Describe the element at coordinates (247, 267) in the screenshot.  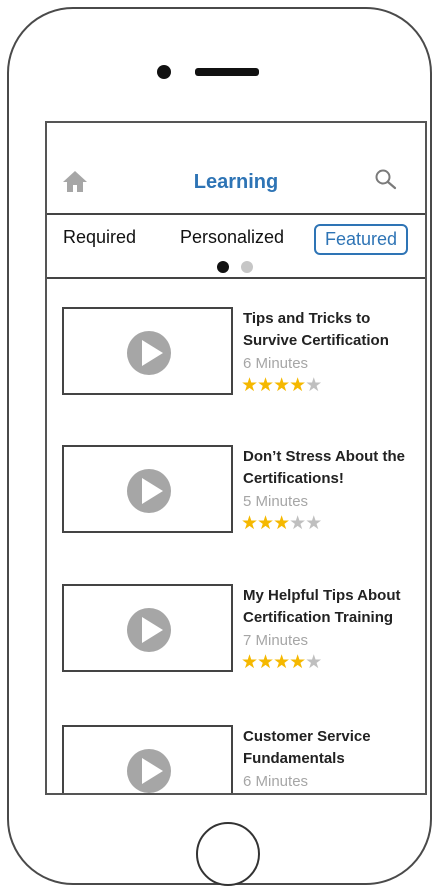
I see `page-dot-inactive` at that location.